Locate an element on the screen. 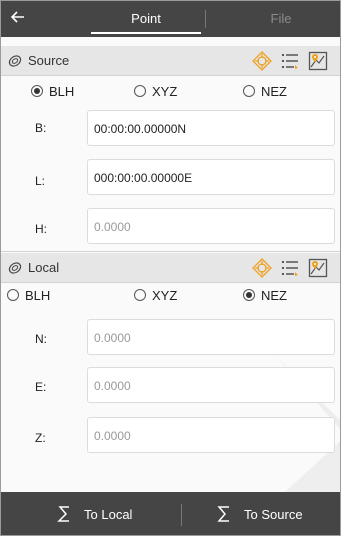  field-label-z: Z: is located at coordinates (40, 438).